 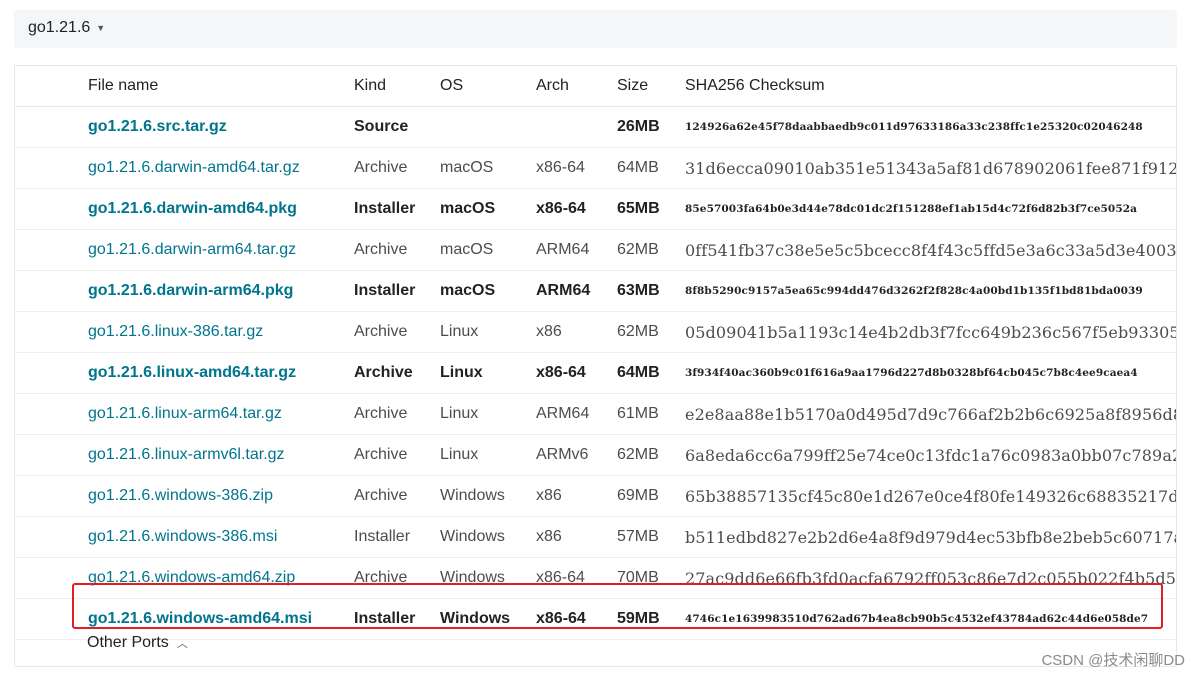 What do you see at coordinates (651, 127) in the screenshot?
I see `size-cell: 26MB` at bounding box center [651, 127].